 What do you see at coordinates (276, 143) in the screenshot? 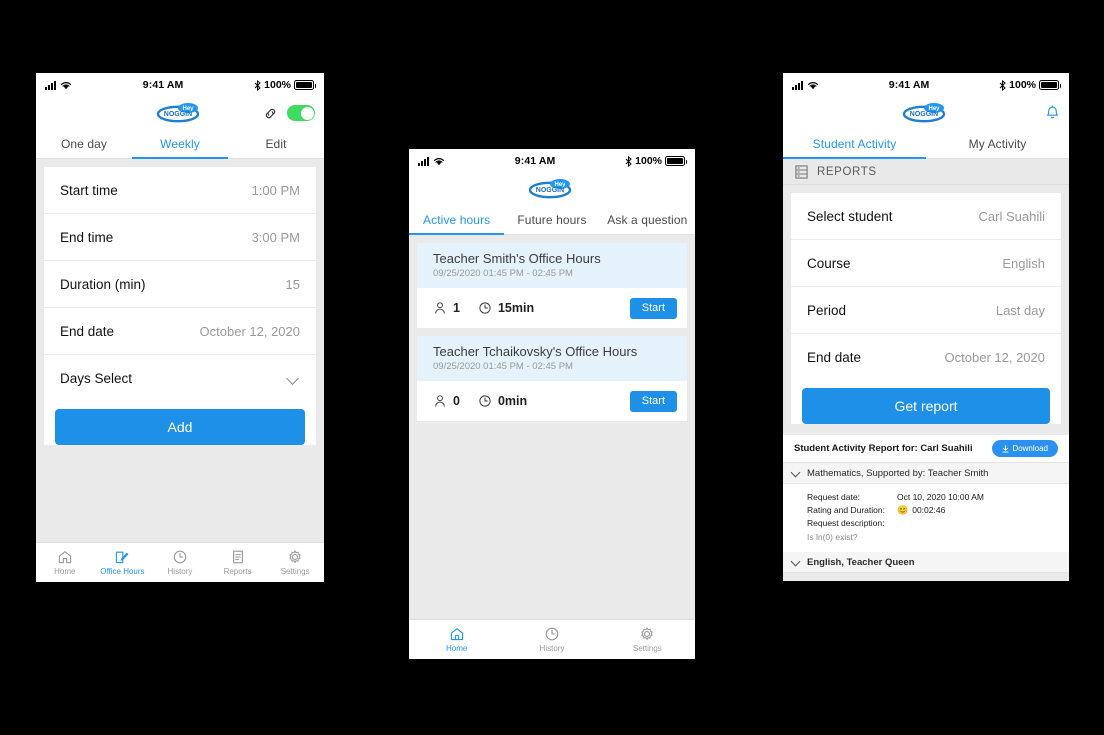
I see `tab-edit: Edit` at bounding box center [276, 143].